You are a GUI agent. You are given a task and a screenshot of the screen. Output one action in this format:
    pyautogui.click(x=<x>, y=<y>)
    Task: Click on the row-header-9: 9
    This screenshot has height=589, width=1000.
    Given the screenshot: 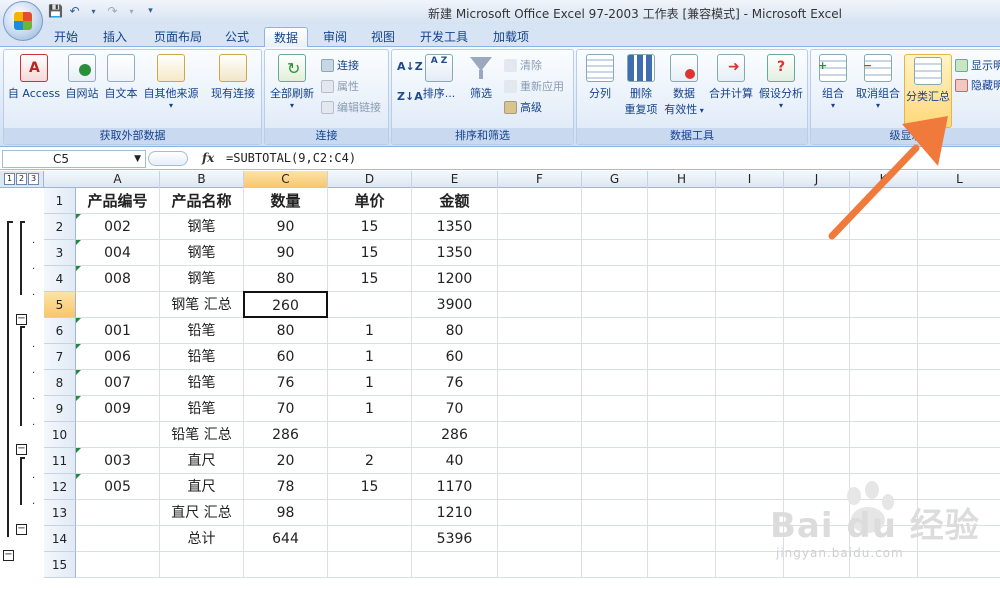 What is the action you would take?
    pyautogui.click(x=60, y=409)
    